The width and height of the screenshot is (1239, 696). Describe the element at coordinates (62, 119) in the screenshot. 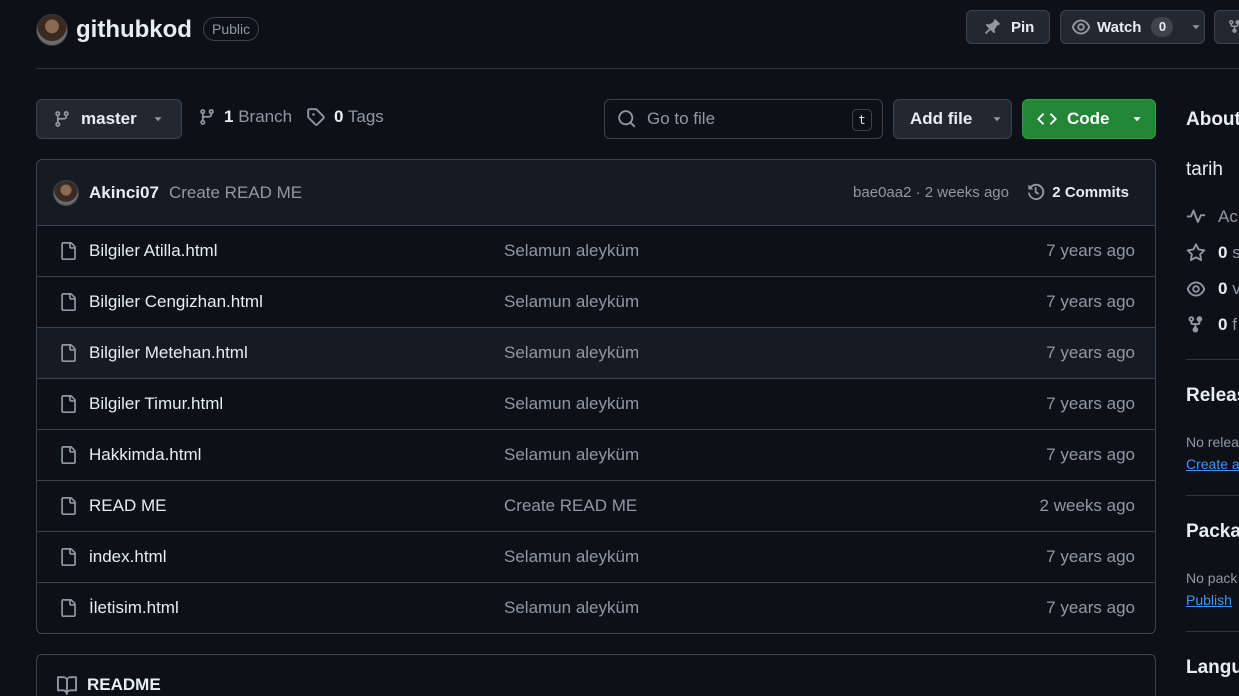

I see `branch-icon` at that location.